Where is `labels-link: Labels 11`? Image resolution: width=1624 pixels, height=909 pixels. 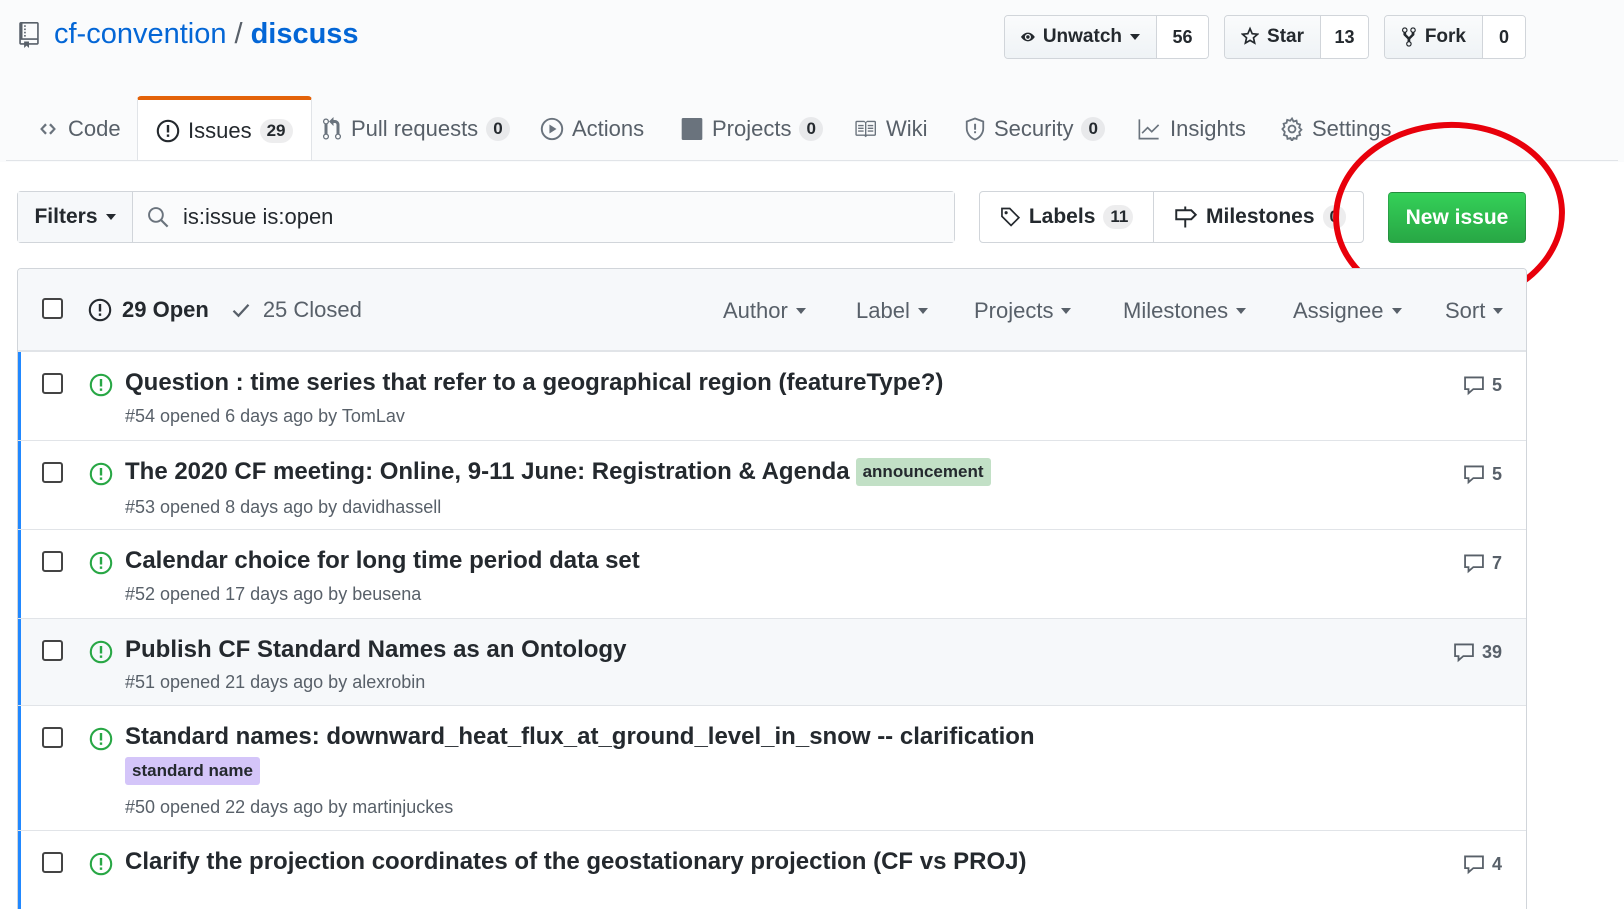
labels-link: Labels 11 is located at coordinates (1066, 217).